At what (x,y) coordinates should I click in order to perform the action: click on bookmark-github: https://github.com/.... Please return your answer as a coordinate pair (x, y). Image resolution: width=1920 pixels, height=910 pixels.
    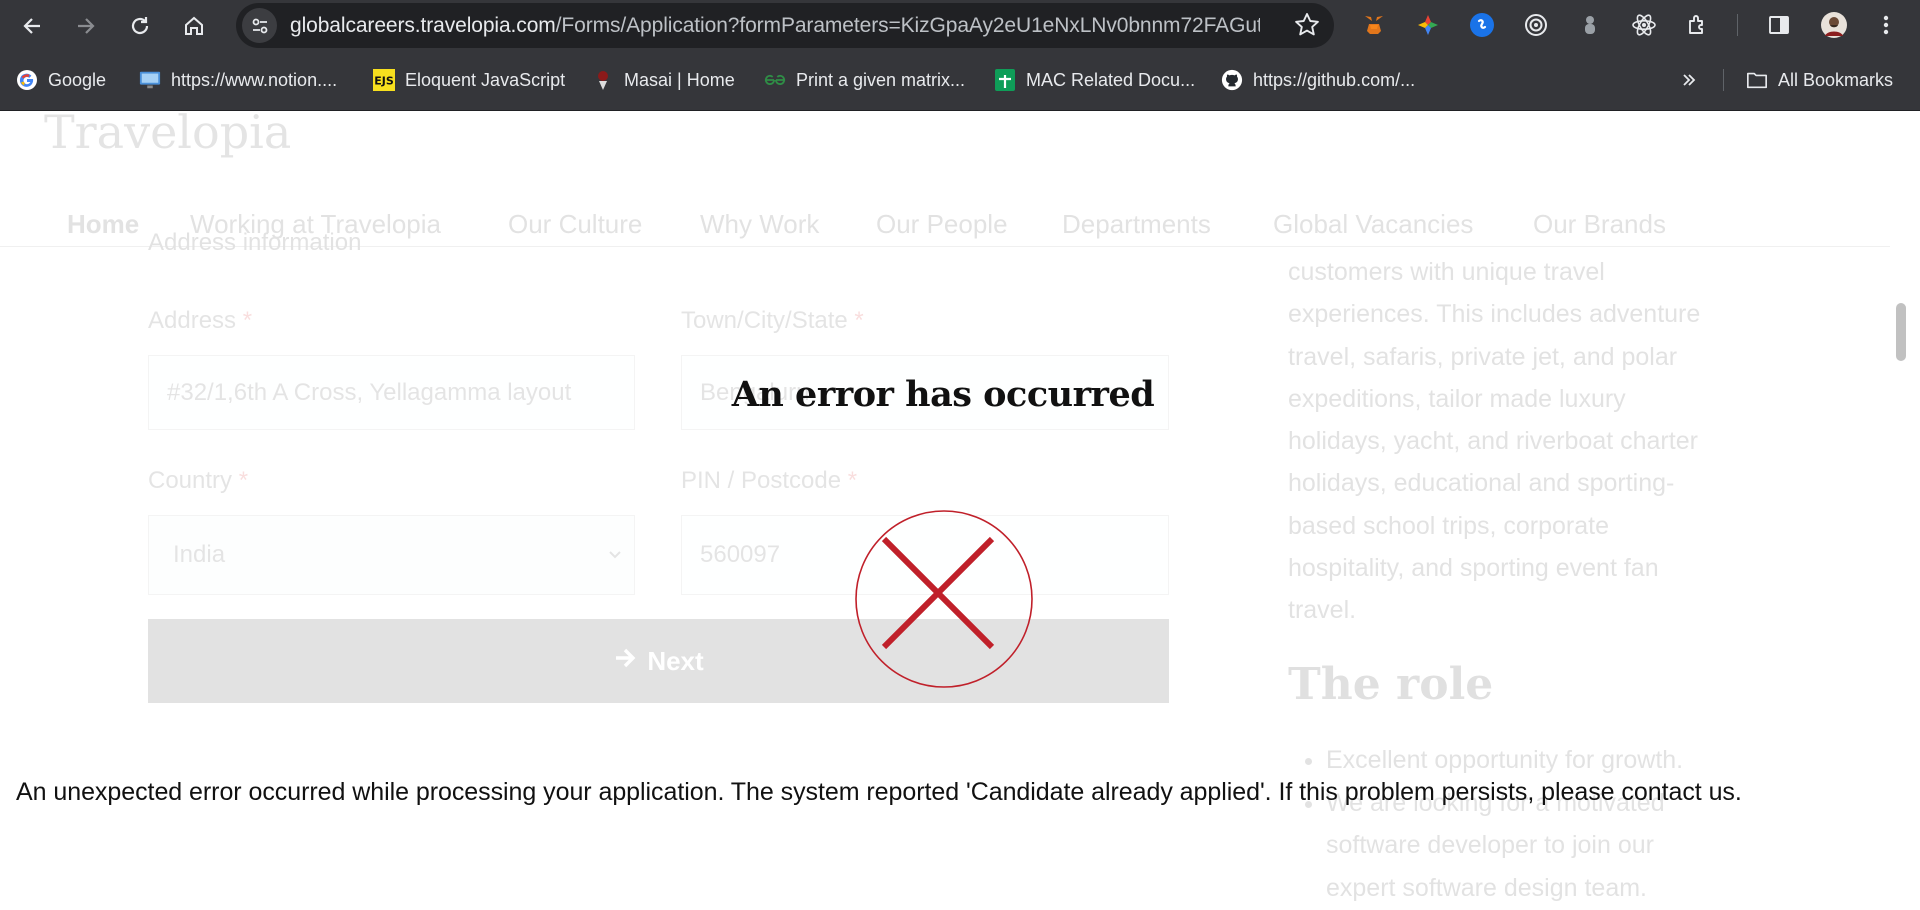
    Looking at the image, I should click on (1318, 80).